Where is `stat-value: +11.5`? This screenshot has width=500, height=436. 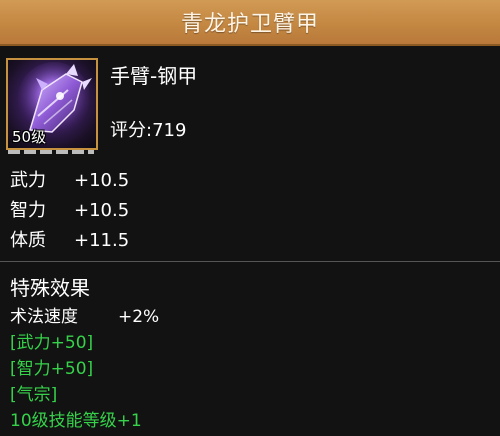
stat-value: +11.5 is located at coordinates (102, 240).